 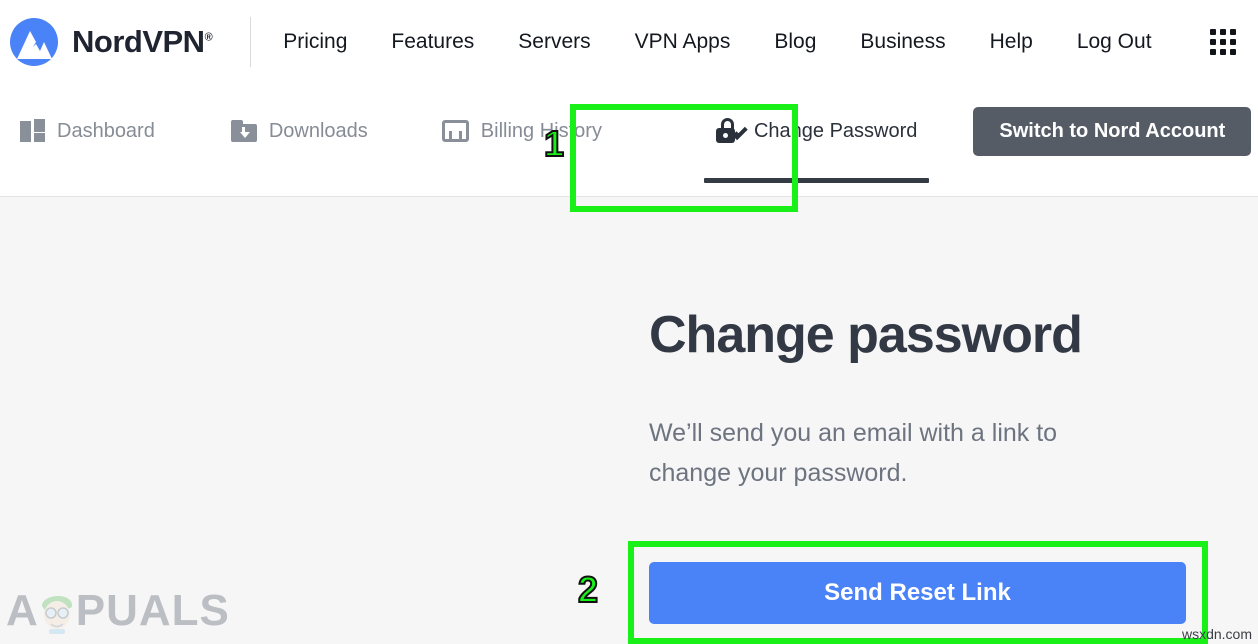 I want to click on nav-link-log-out: Log Out, so click(x=1114, y=42).